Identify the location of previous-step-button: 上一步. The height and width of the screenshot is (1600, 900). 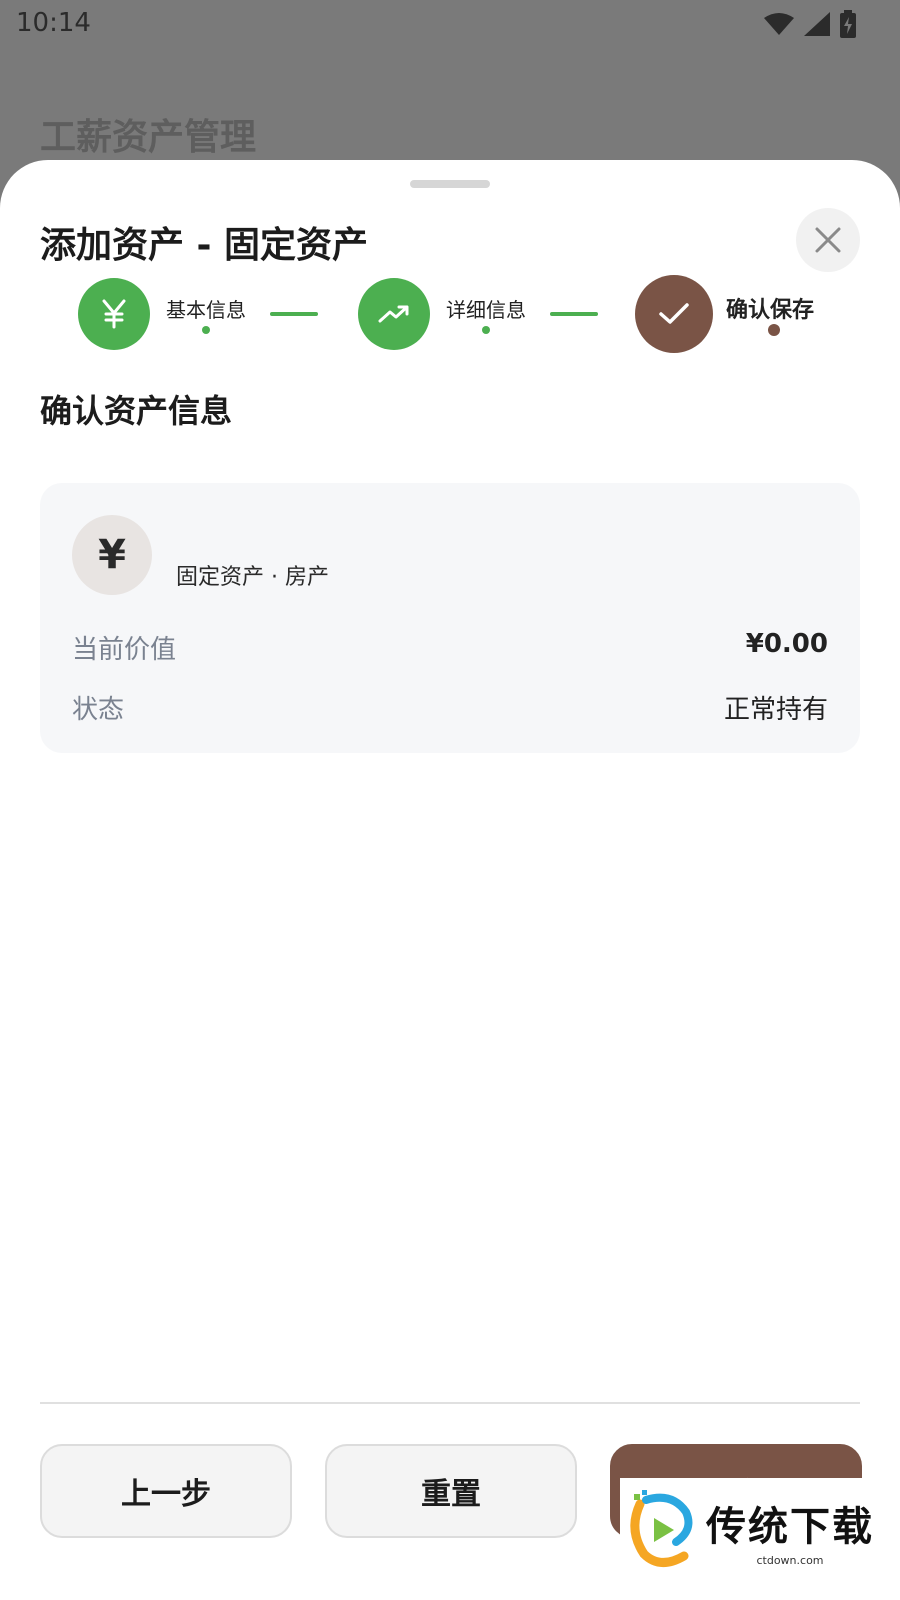
(166, 1491).